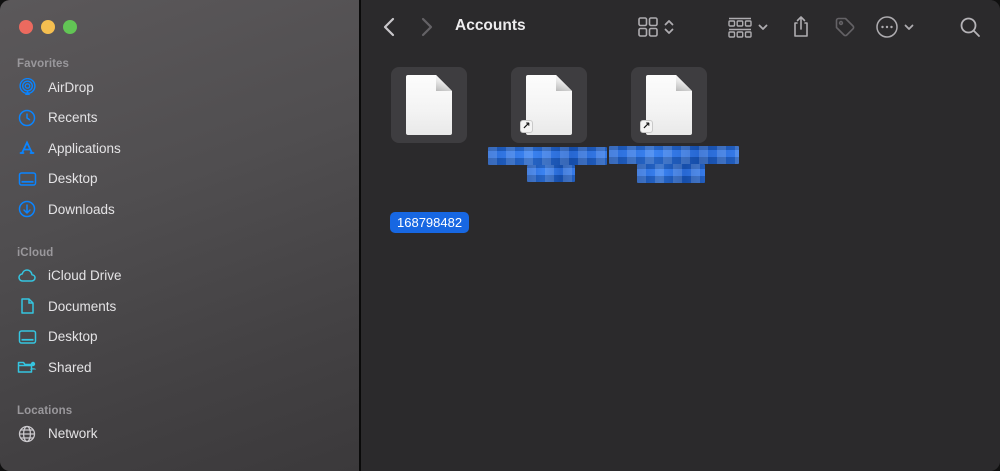 The height and width of the screenshot is (471, 1000). I want to click on zoom-button, so click(70, 27).